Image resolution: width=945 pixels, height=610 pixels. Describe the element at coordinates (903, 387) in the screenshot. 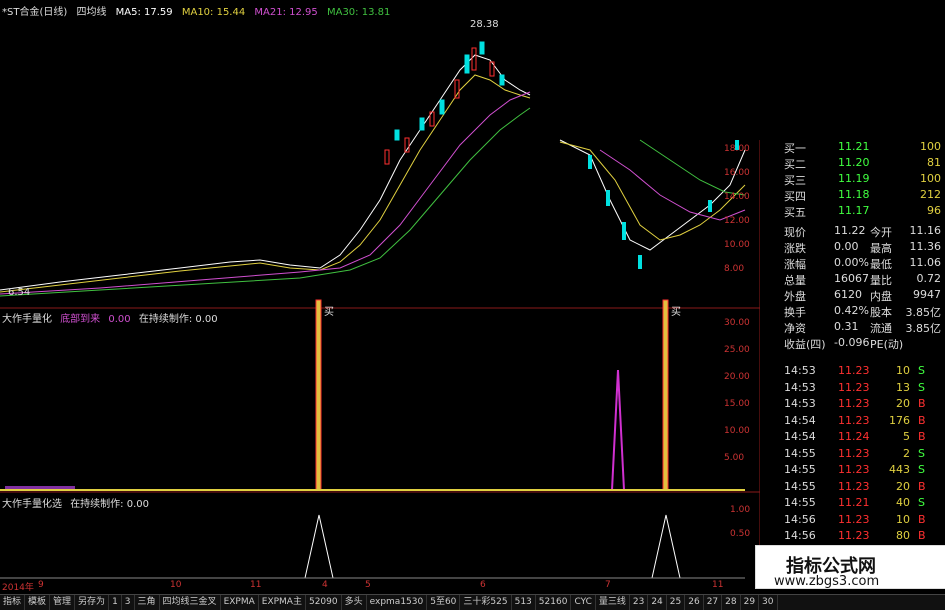

I see `tick-volume: 13` at that location.